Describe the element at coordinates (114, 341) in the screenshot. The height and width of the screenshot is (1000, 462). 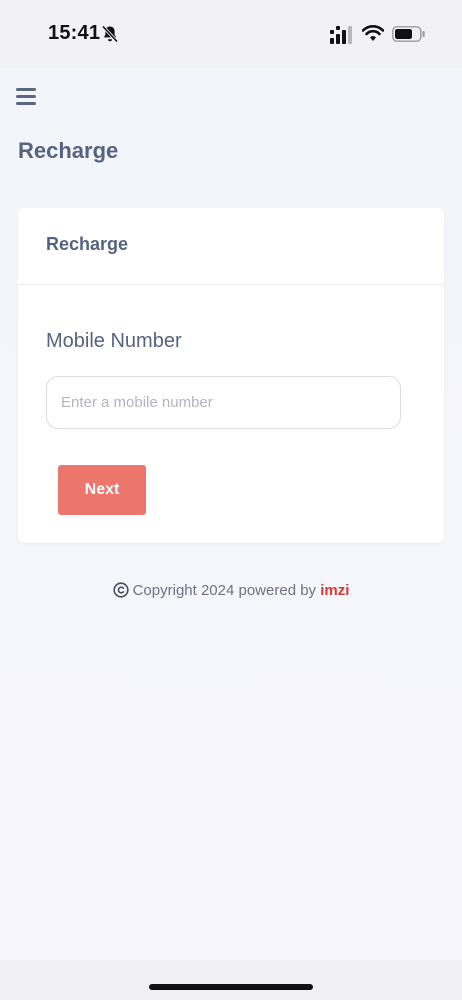
I see `mobile-number-label: Mobile Number` at that location.